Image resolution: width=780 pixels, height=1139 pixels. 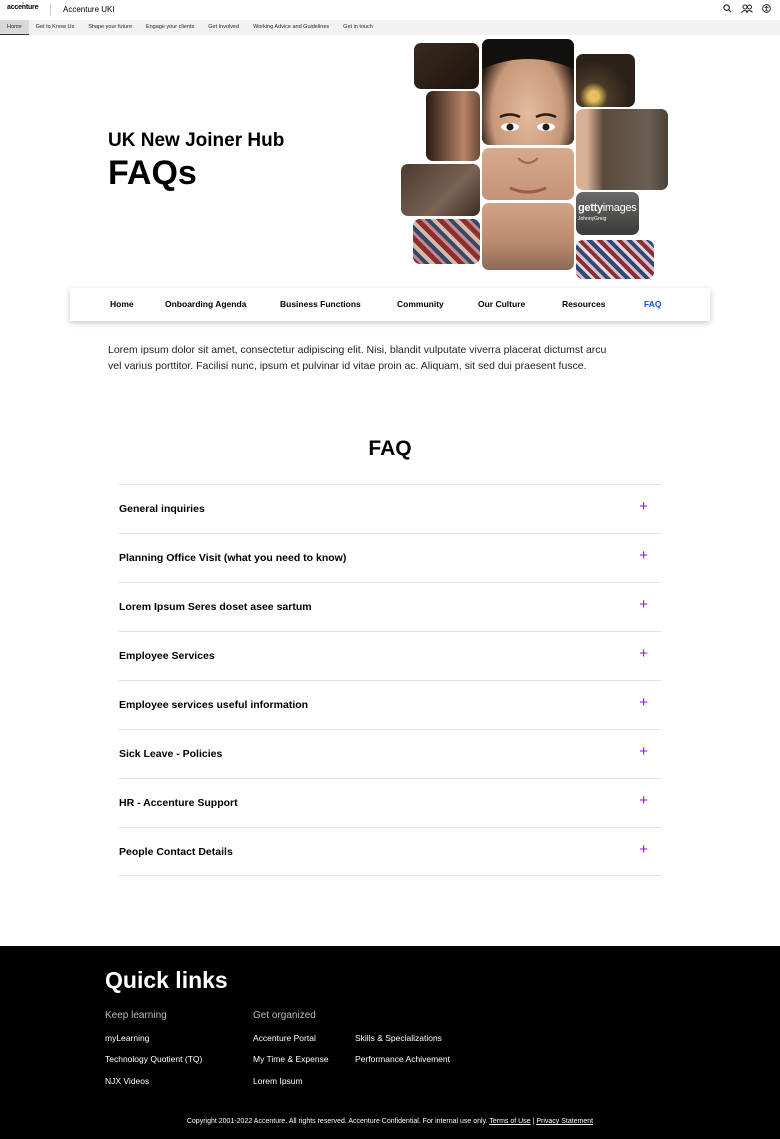 I want to click on footer-link-technology-quotient: Technology Quotient (TQ), so click(x=153, y=1059).